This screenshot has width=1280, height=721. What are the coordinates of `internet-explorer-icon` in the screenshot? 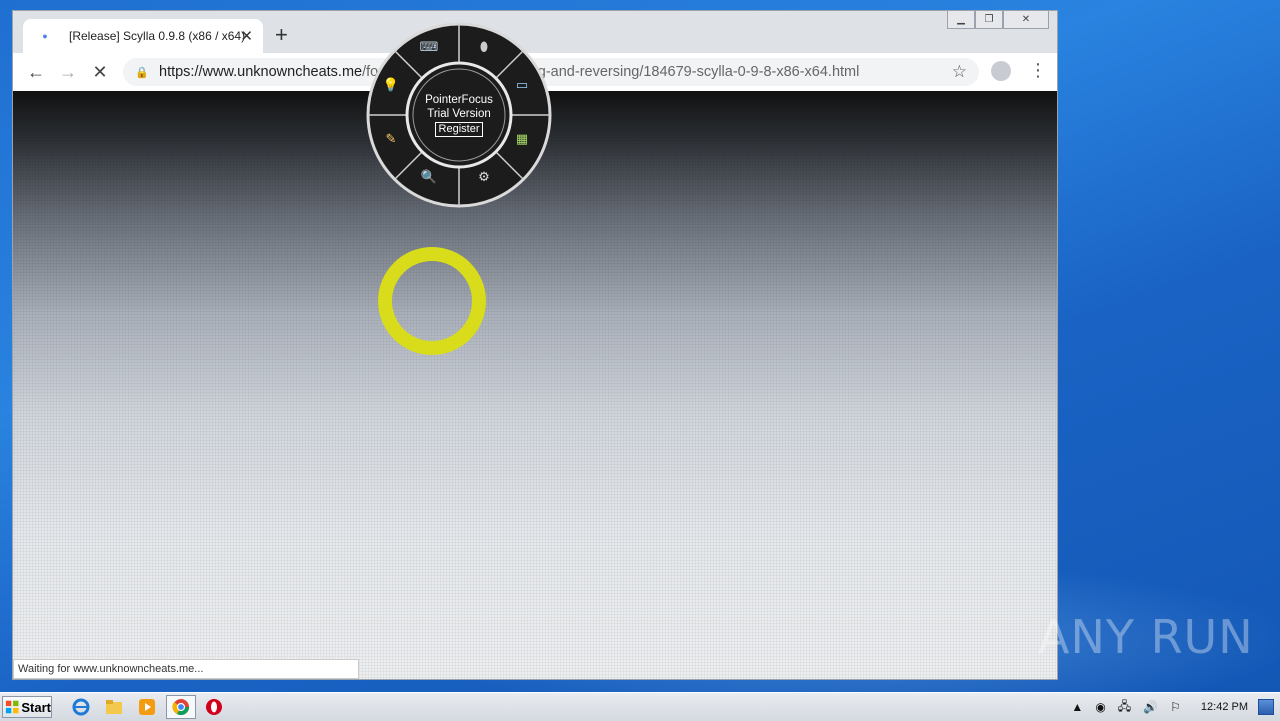 It's located at (81, 707).